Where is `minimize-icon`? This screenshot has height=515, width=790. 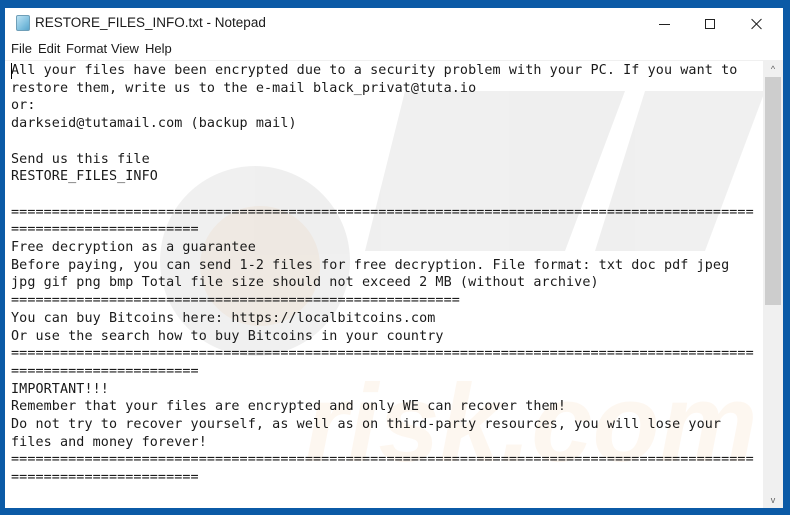 minimize-icon is located at coordinates (664, 24).